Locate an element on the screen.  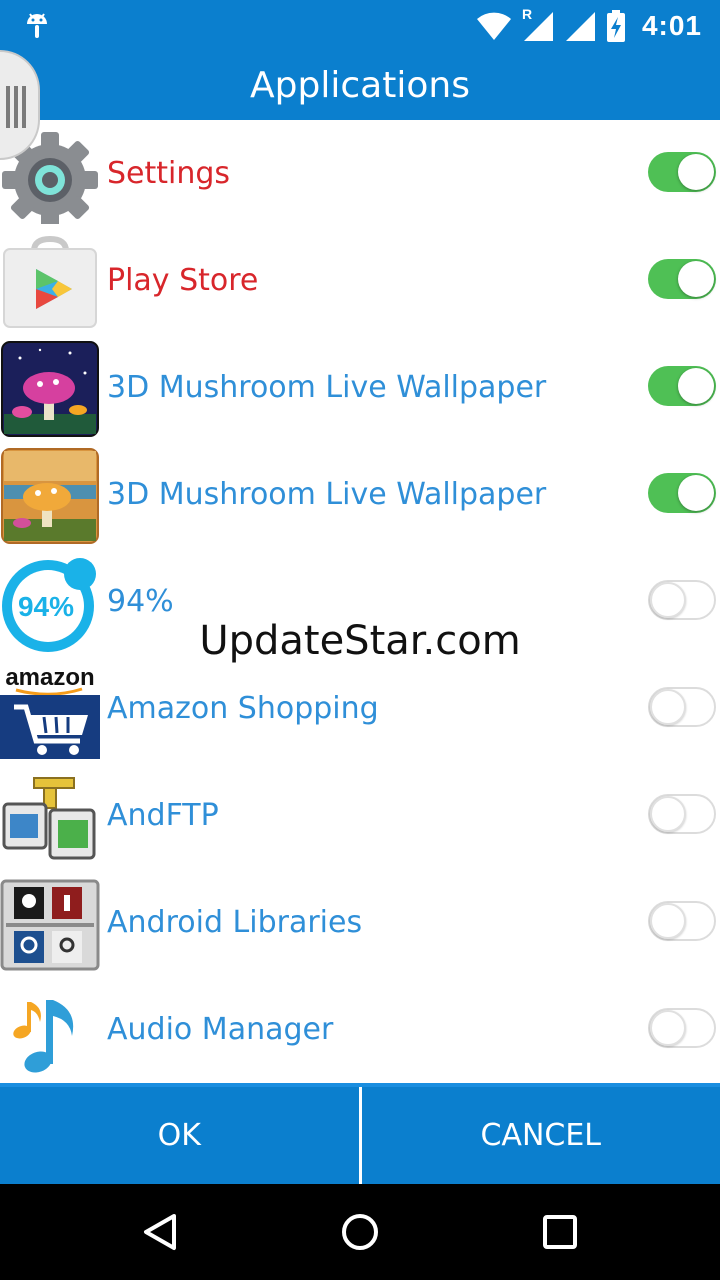
navigation-bar is located at coordinates (360, 1232).